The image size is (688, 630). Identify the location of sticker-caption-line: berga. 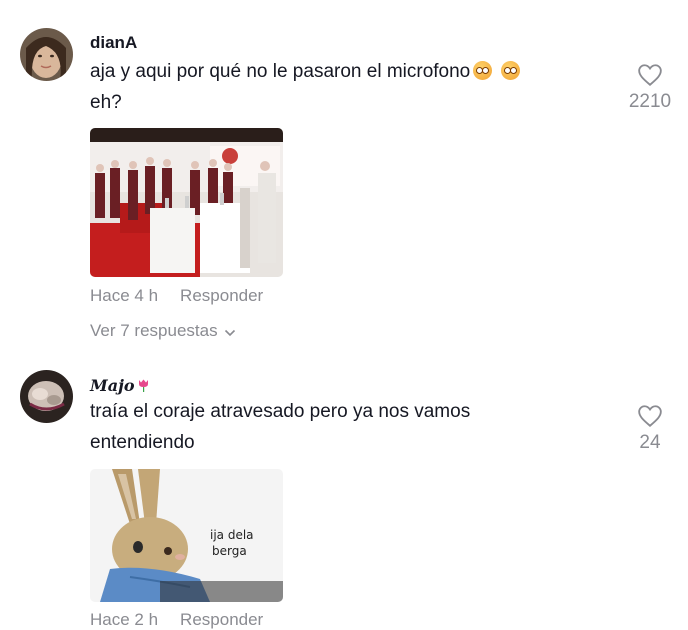
(229, 551).